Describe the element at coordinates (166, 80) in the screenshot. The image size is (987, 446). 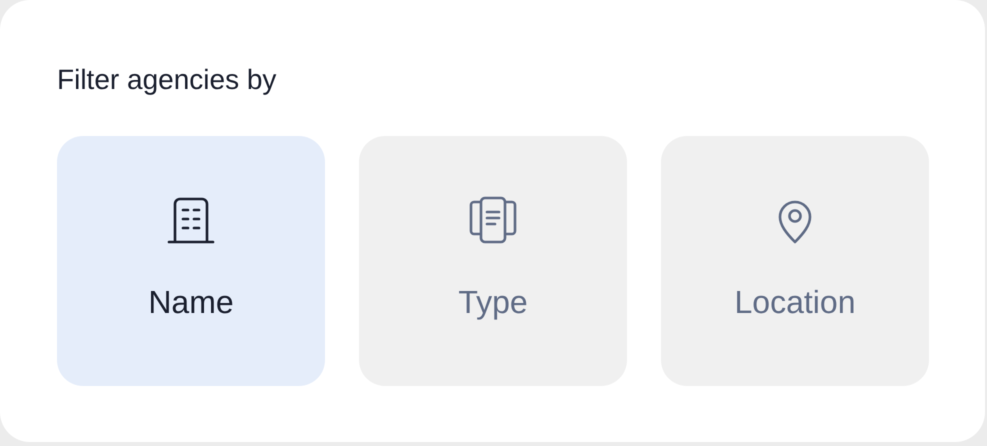
I see `filter-heading: Filter agencies by` at that location.